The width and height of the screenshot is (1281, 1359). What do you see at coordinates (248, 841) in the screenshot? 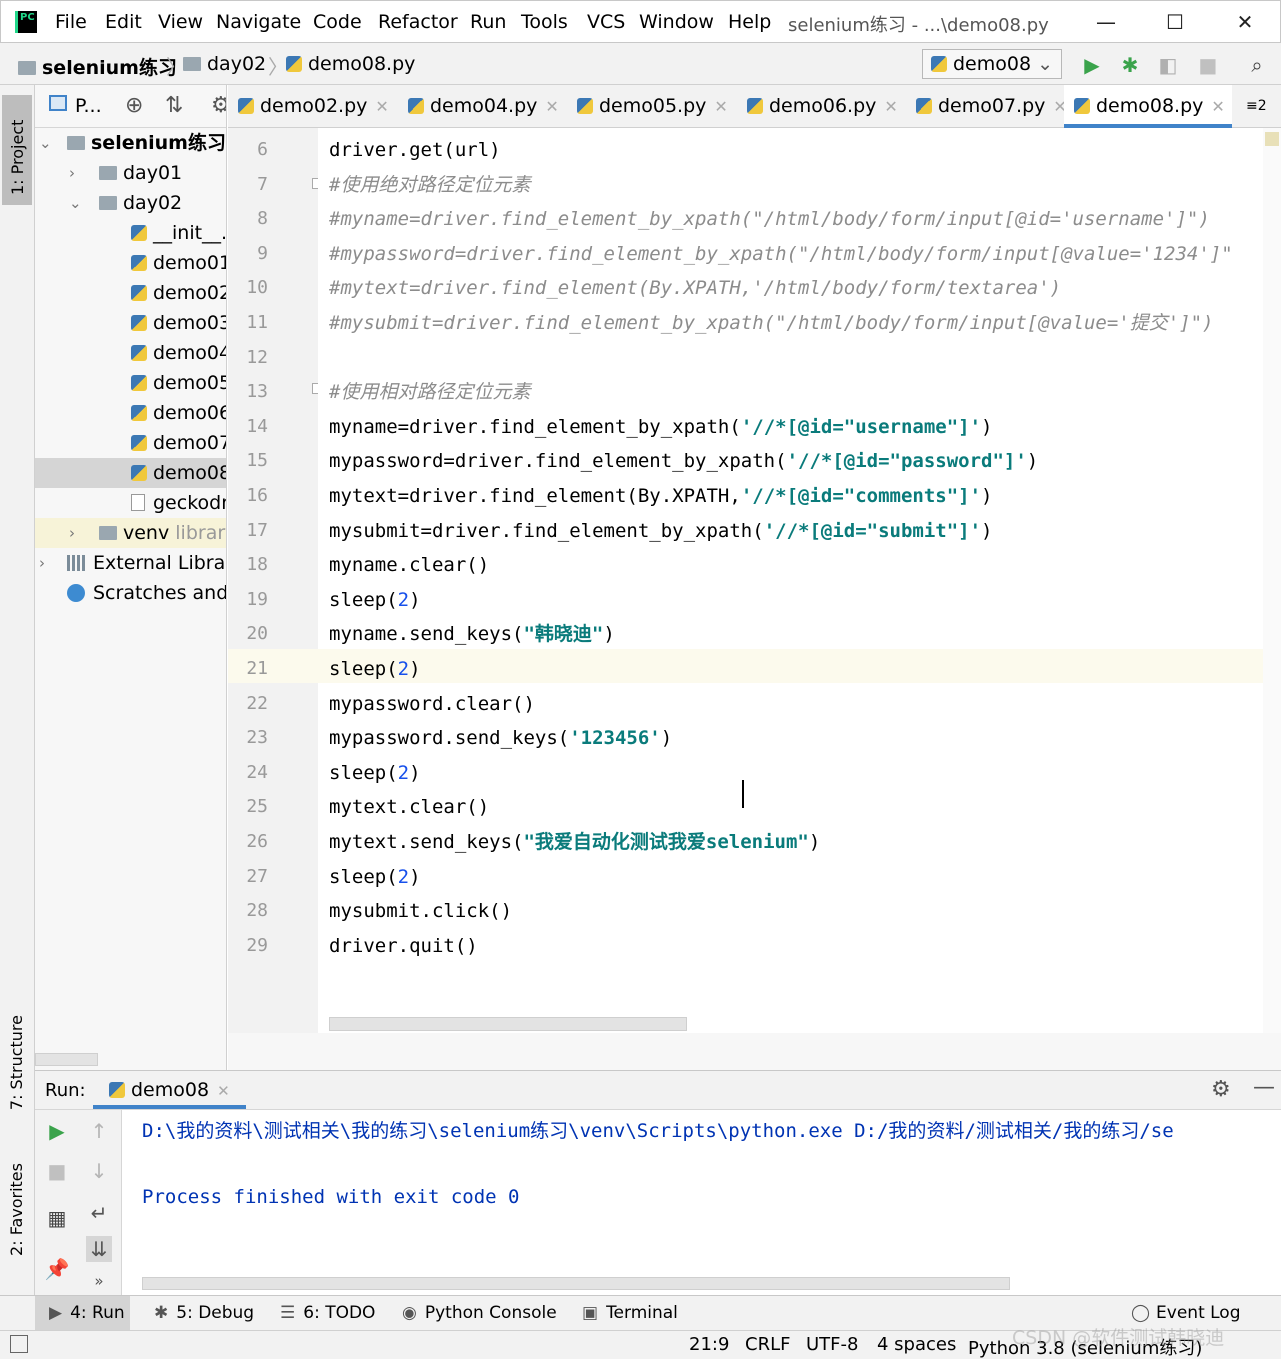
I see `line-number: 26` at bounding box center [248, 841].